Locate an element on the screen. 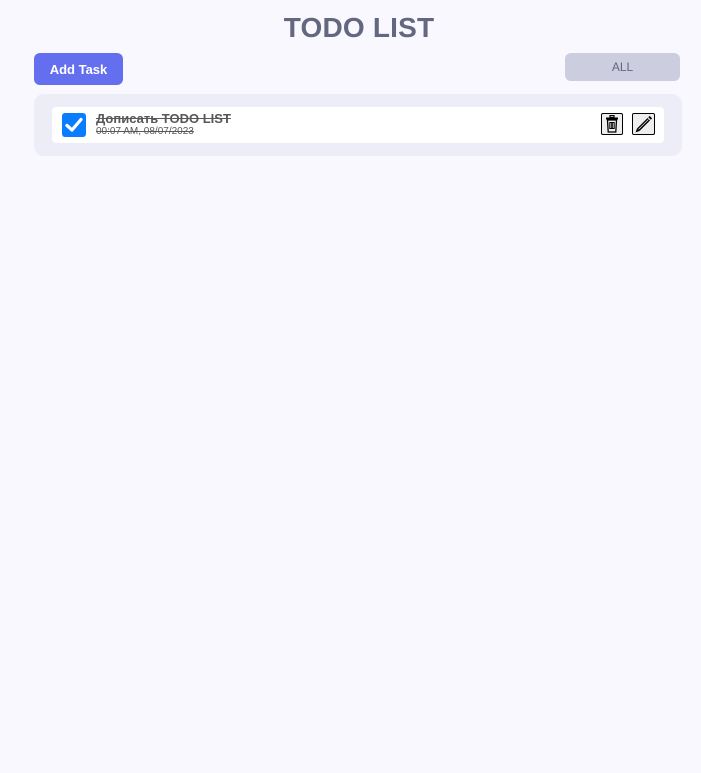 The height and width of the screenshot is (773, 701). edit-button is located at coordinates (643, 124).